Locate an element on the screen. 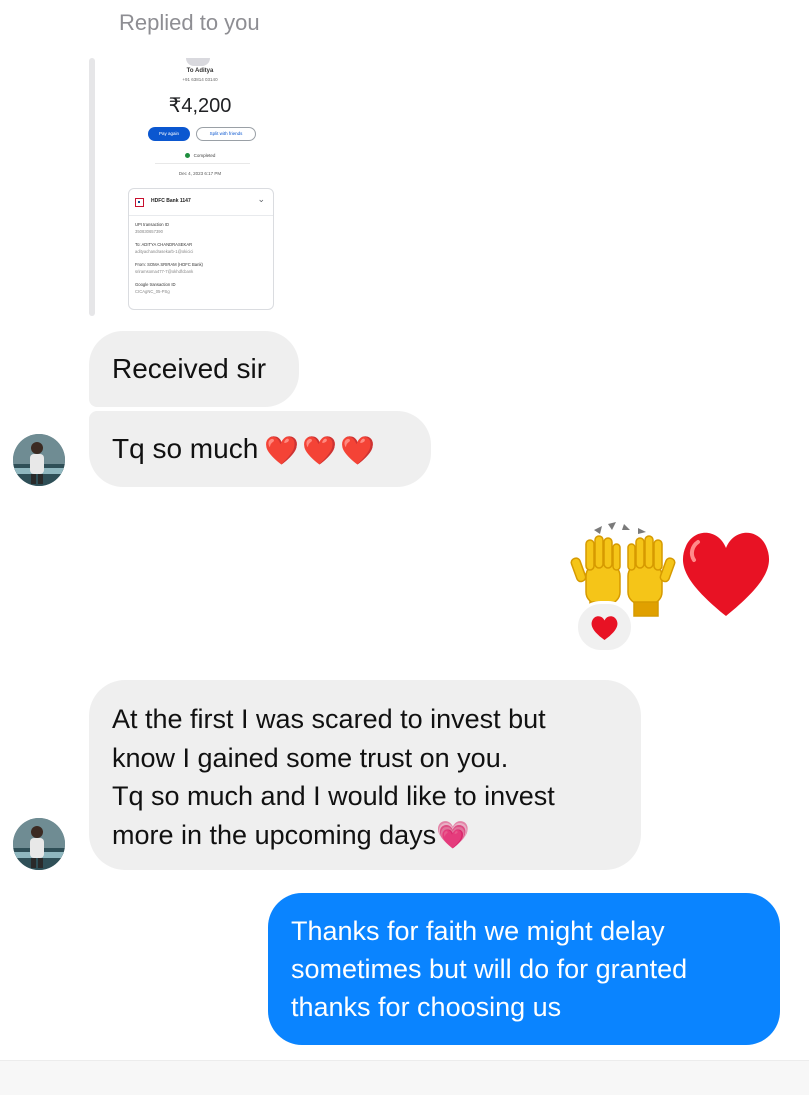 This screenshot has width=809, height=1095. upi-id-value: 350830657390 is located at coordinates (149, 231).